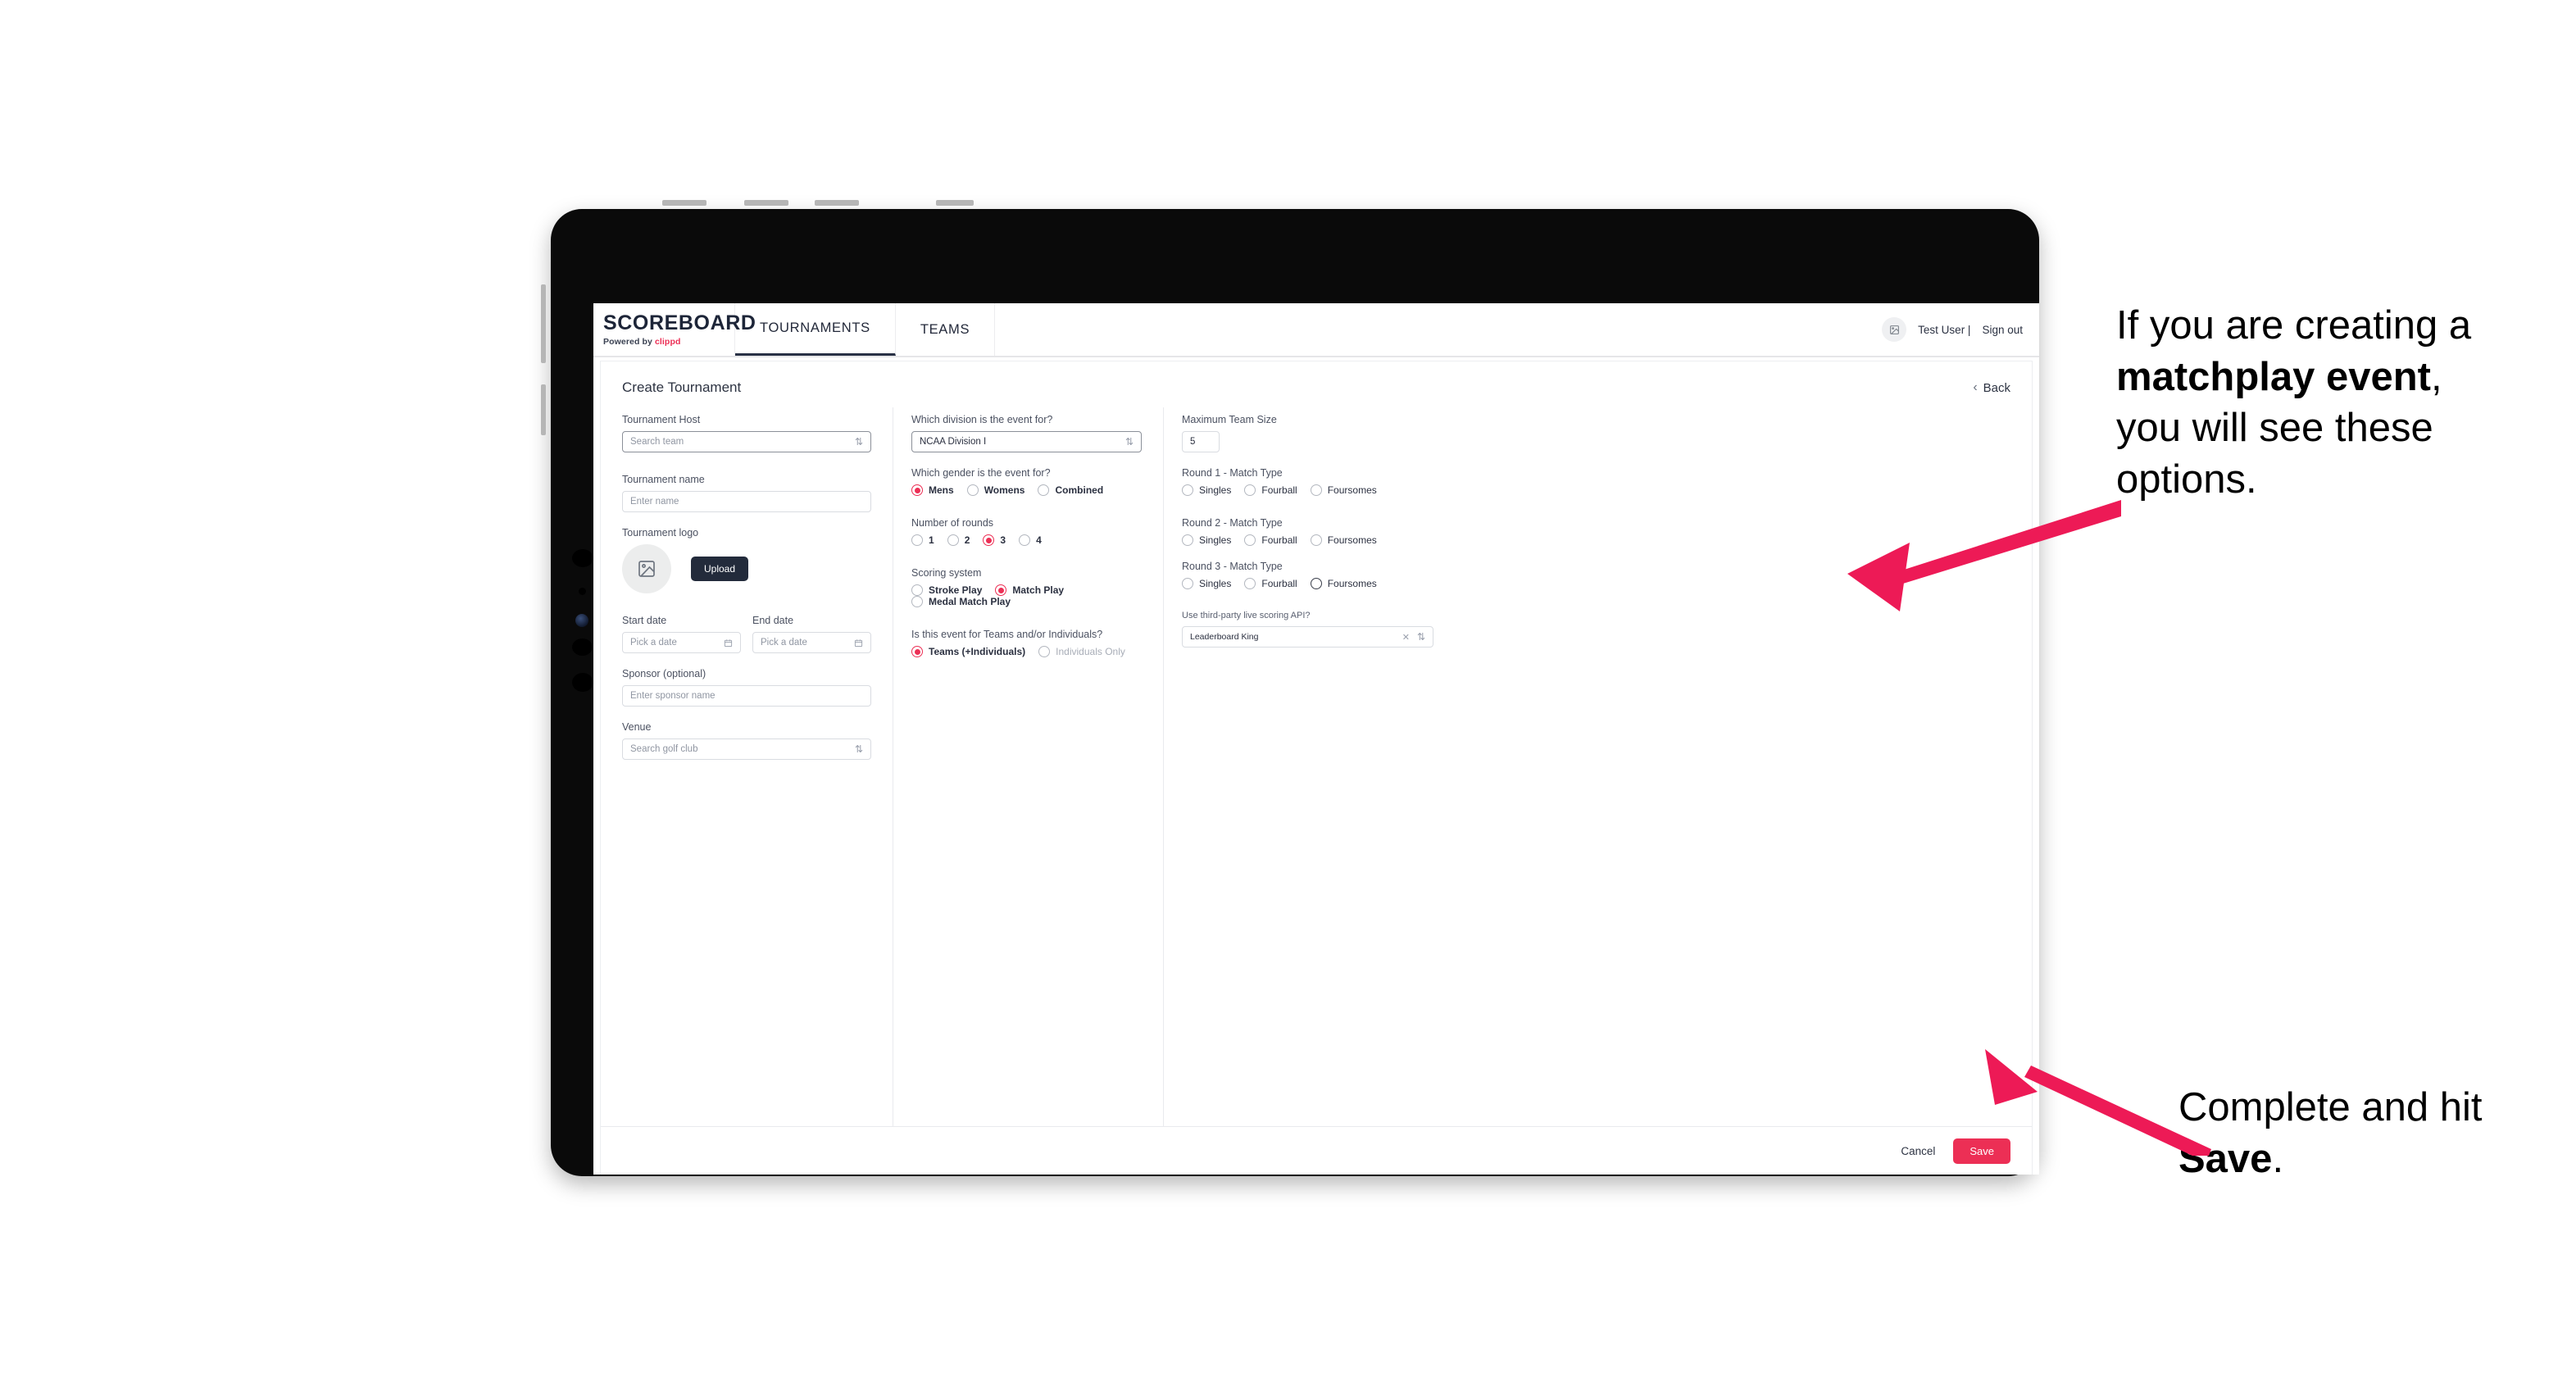 Image resolution: width=2576 pixels, height=1386 pixels. What do you see at coordinates (1090, 651) in the screenshot?
I see `radio-label: Individuals Only` at bounding box center [1090, 651].